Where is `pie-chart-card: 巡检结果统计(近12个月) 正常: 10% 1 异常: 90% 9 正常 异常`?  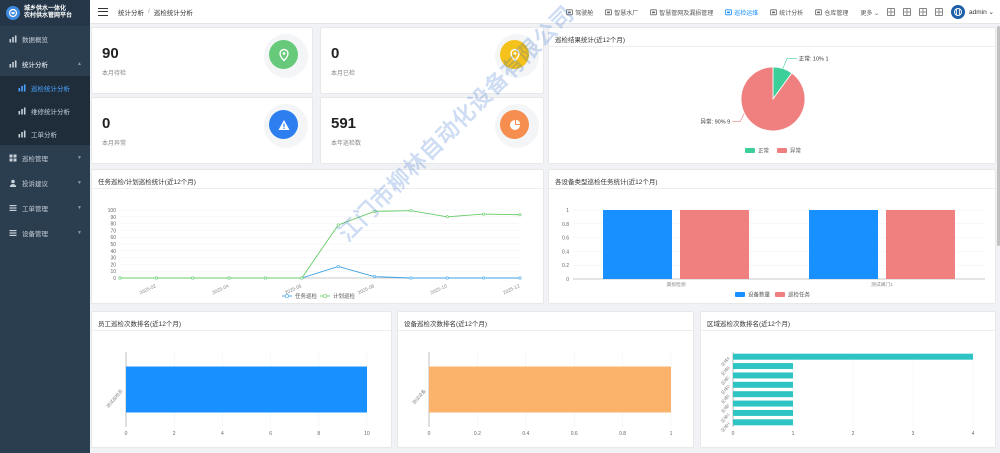 pie-chart-card: 巡检结果统计(近12个月) 正常: 10% 1 异常: 90% 9 正常 异常 is located at coordinates (772, 95).